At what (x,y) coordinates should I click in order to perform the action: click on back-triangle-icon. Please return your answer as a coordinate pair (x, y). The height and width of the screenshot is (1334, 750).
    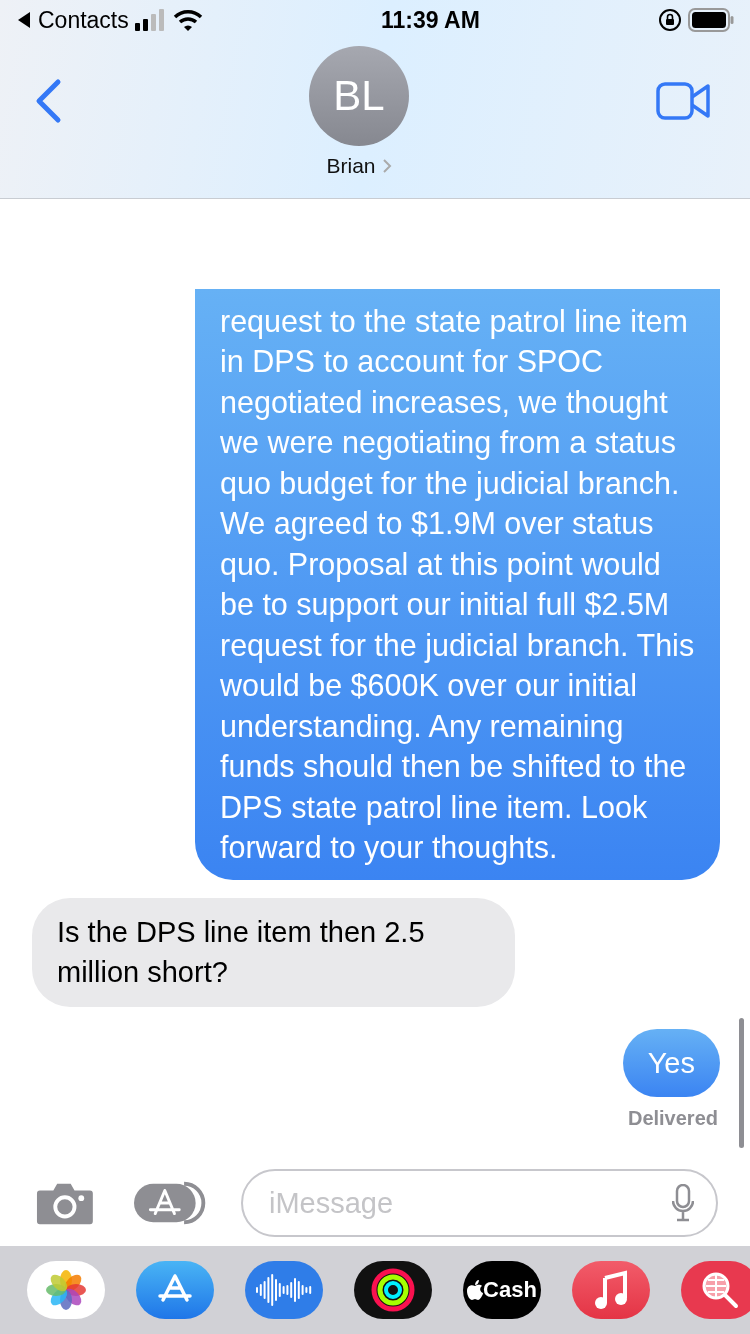
    Looking at the image, I should click on (24, 20).